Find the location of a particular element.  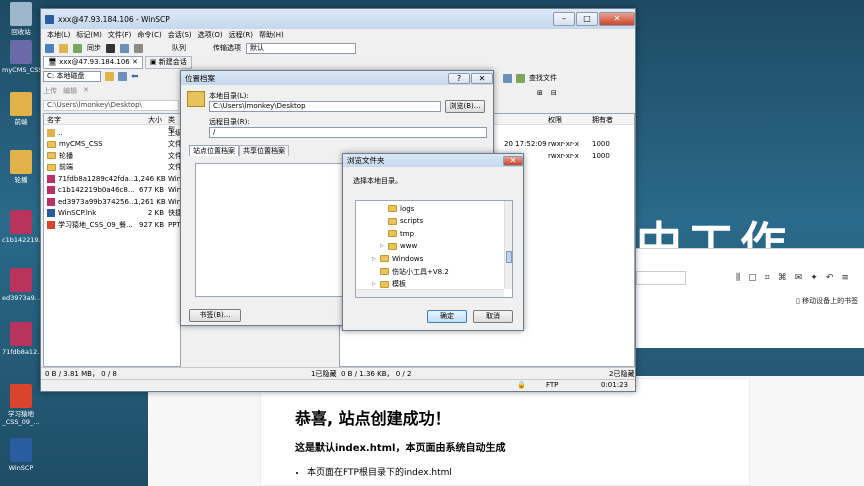

extension-icon: ✦ is located at coordinates (814, 278).